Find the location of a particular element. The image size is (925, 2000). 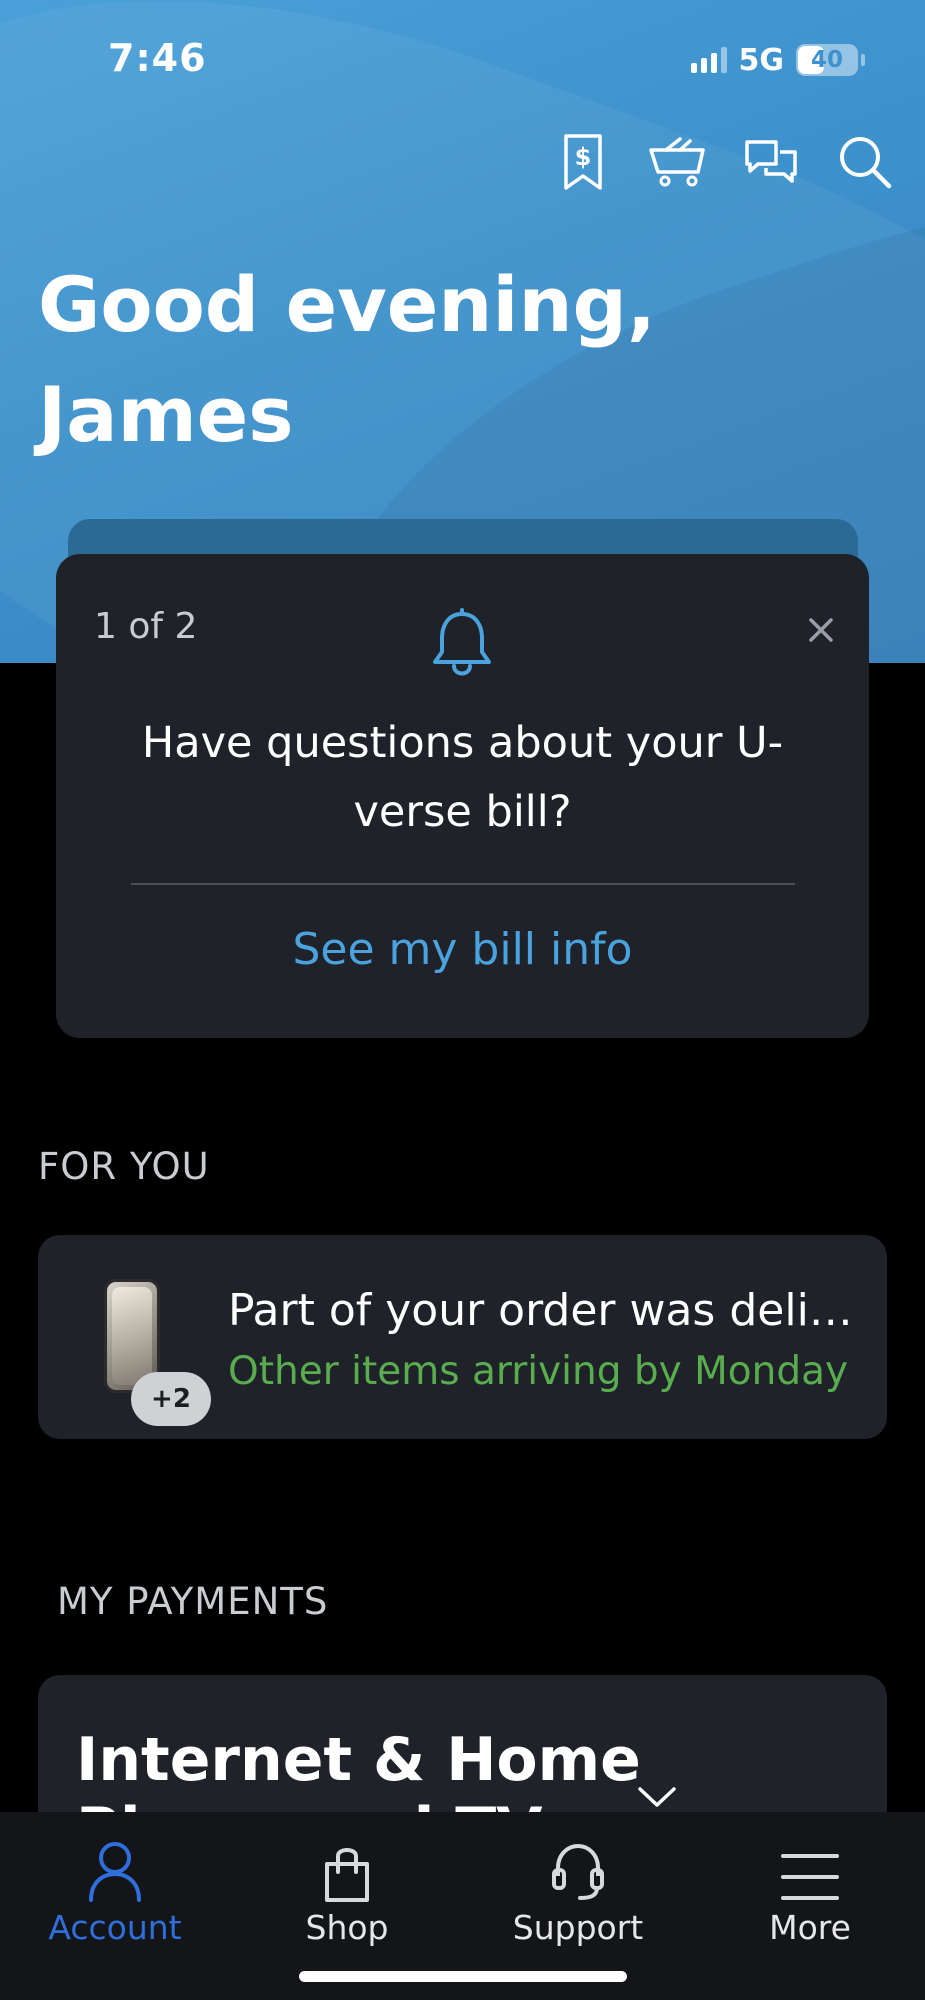

bell-icon is located at coordinates (462, 646).